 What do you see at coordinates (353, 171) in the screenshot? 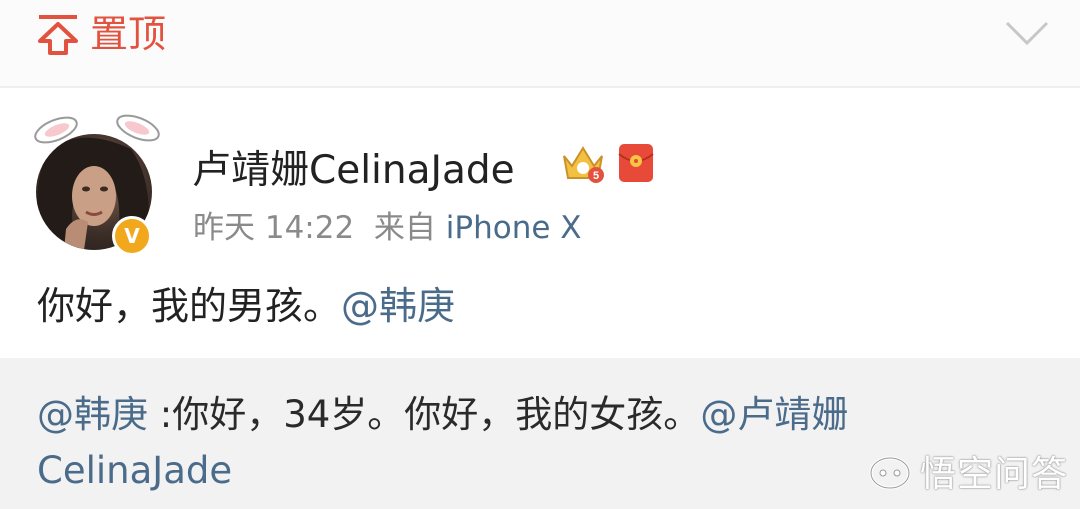
I see `username: 卢靖姗CelinaJade` at bounding box center [353, 171].